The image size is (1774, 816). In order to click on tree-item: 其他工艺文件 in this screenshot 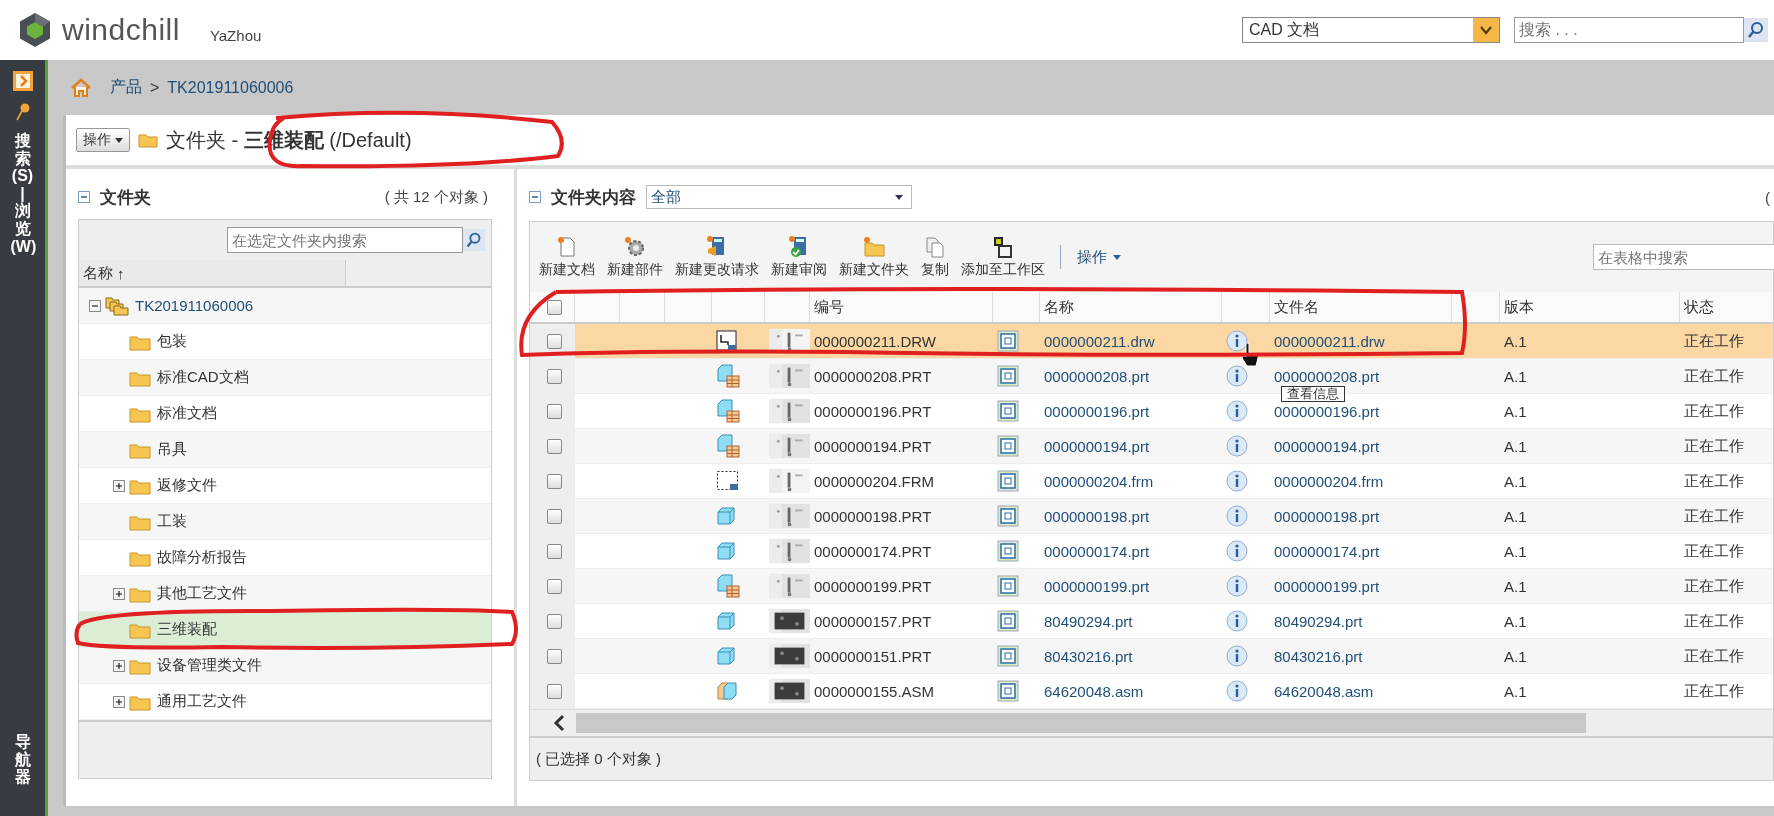, I will do `click(285, 594)`.